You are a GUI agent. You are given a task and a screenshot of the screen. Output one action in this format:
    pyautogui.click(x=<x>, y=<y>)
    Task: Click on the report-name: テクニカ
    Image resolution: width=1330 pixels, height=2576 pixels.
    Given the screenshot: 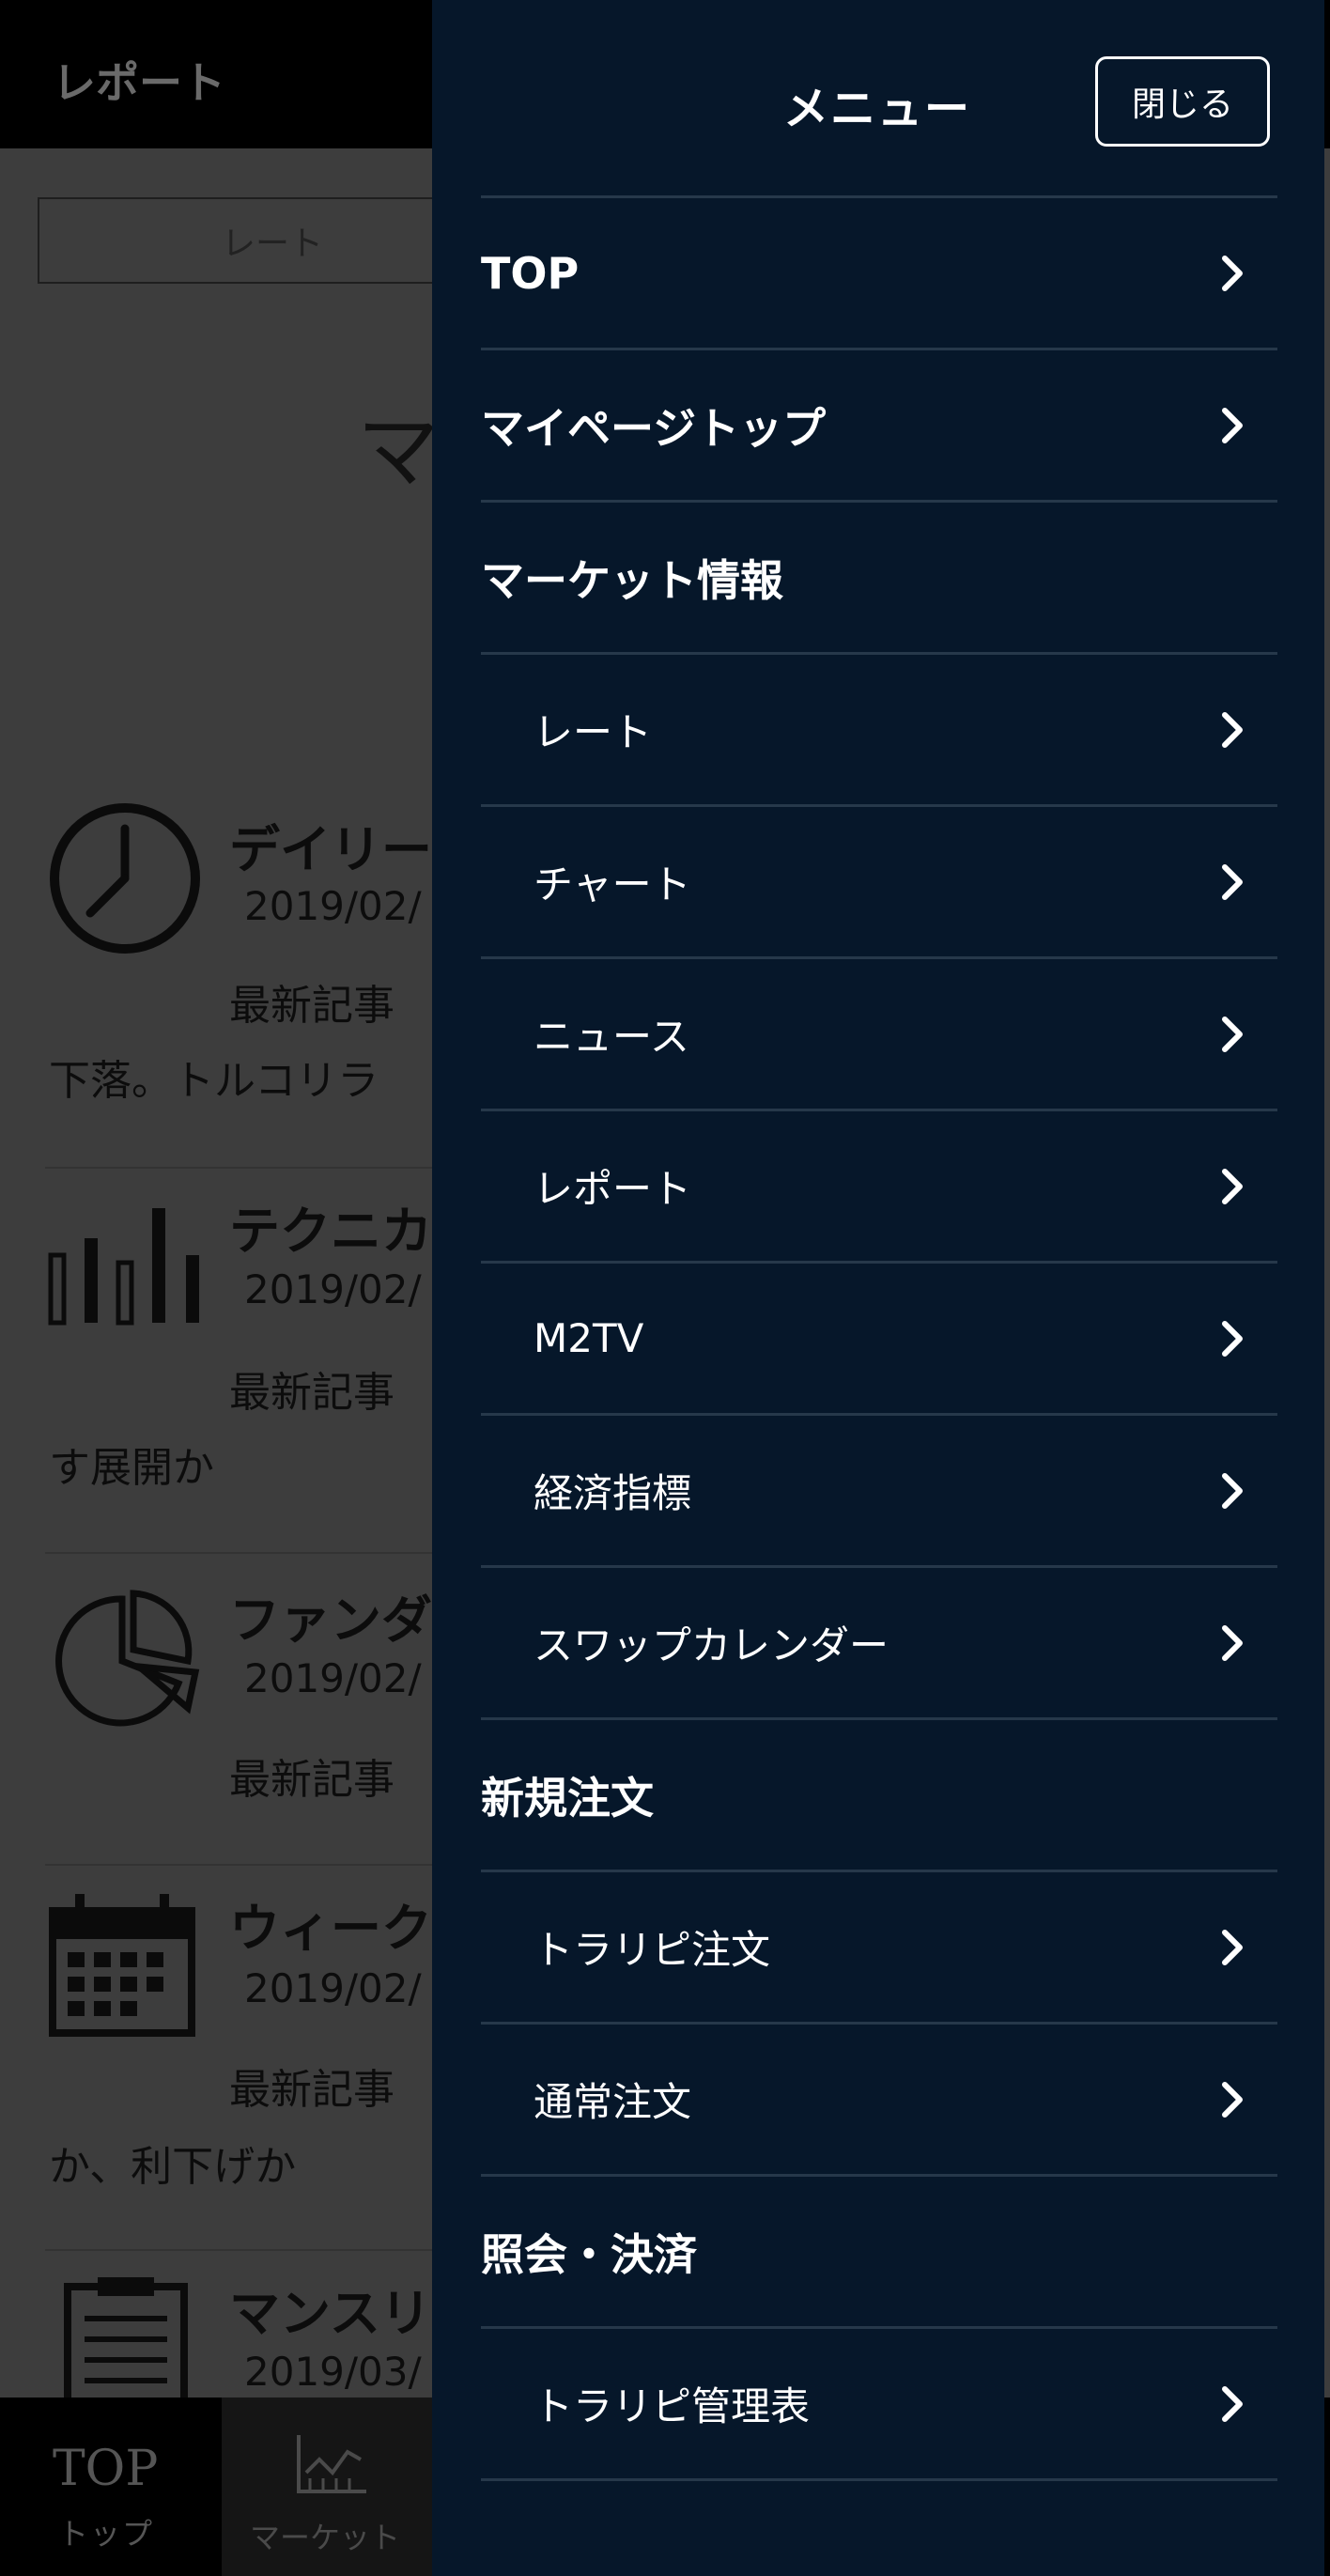 What is the action you would take?
    pyautogui.click(x=330, y=1231)
    